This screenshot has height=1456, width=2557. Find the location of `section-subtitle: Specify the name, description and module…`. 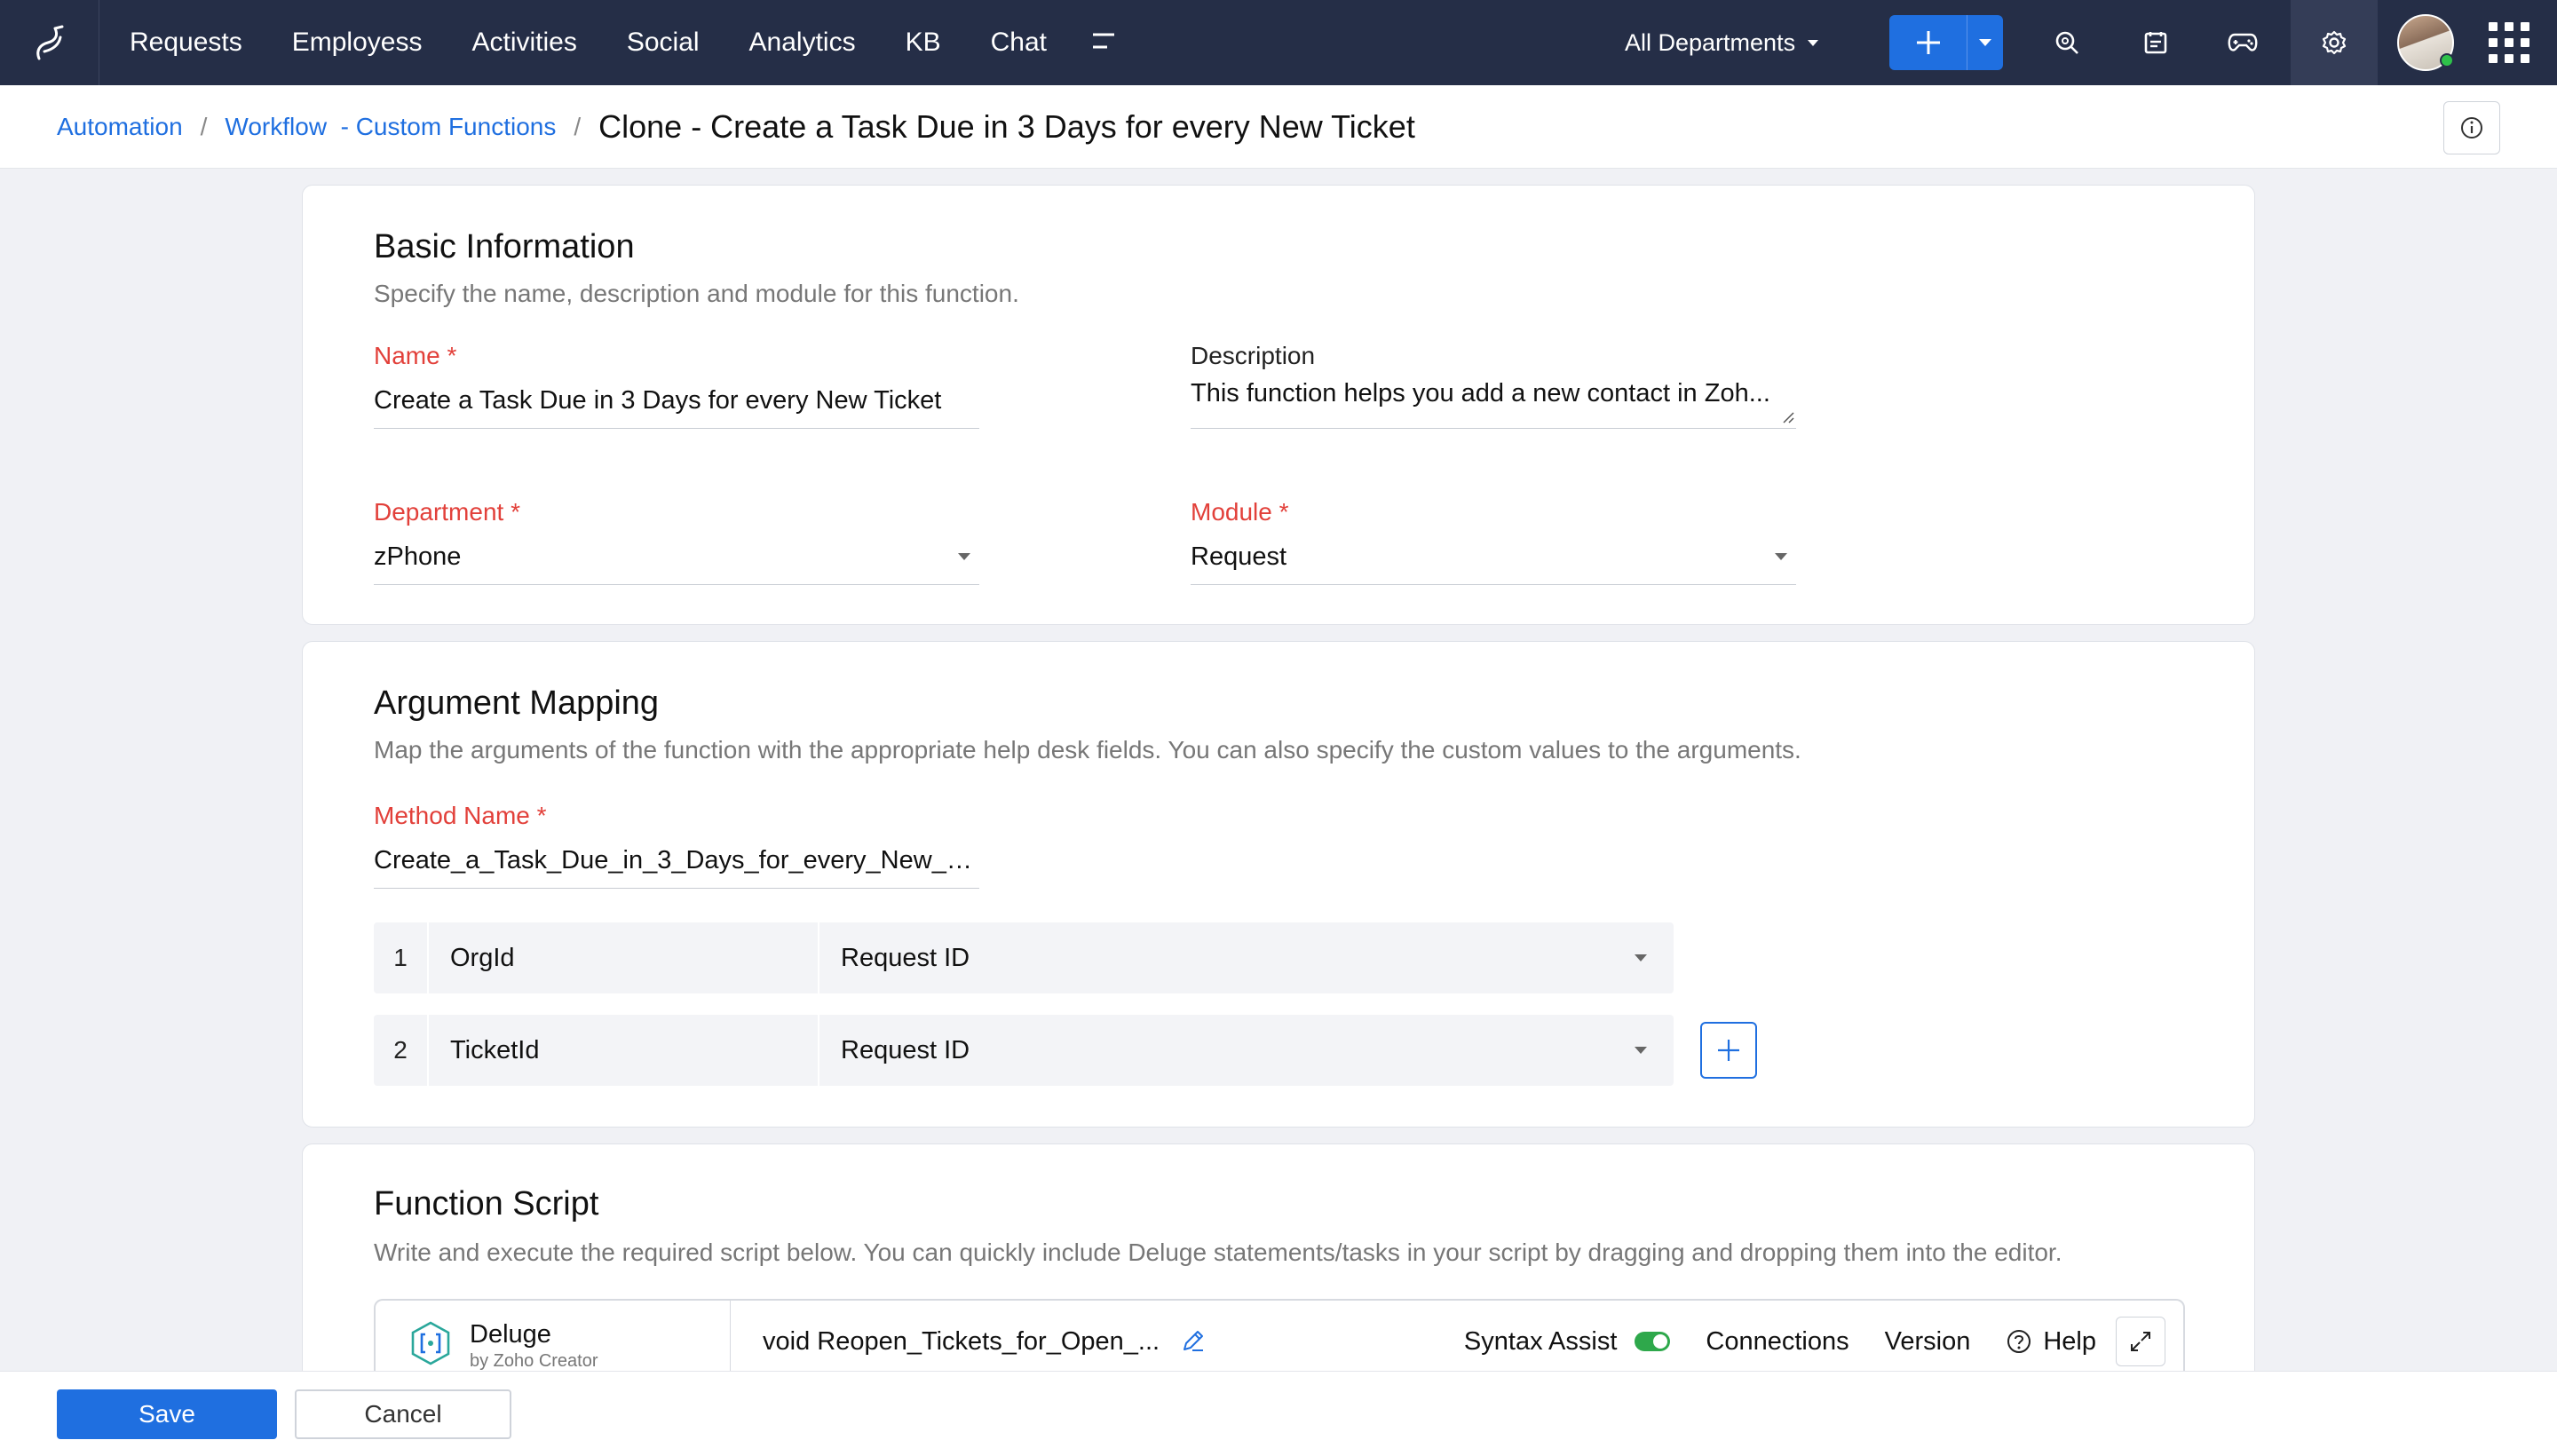

section-subtitle: Specify the name, description and module… is located at coordinates (696, 293).